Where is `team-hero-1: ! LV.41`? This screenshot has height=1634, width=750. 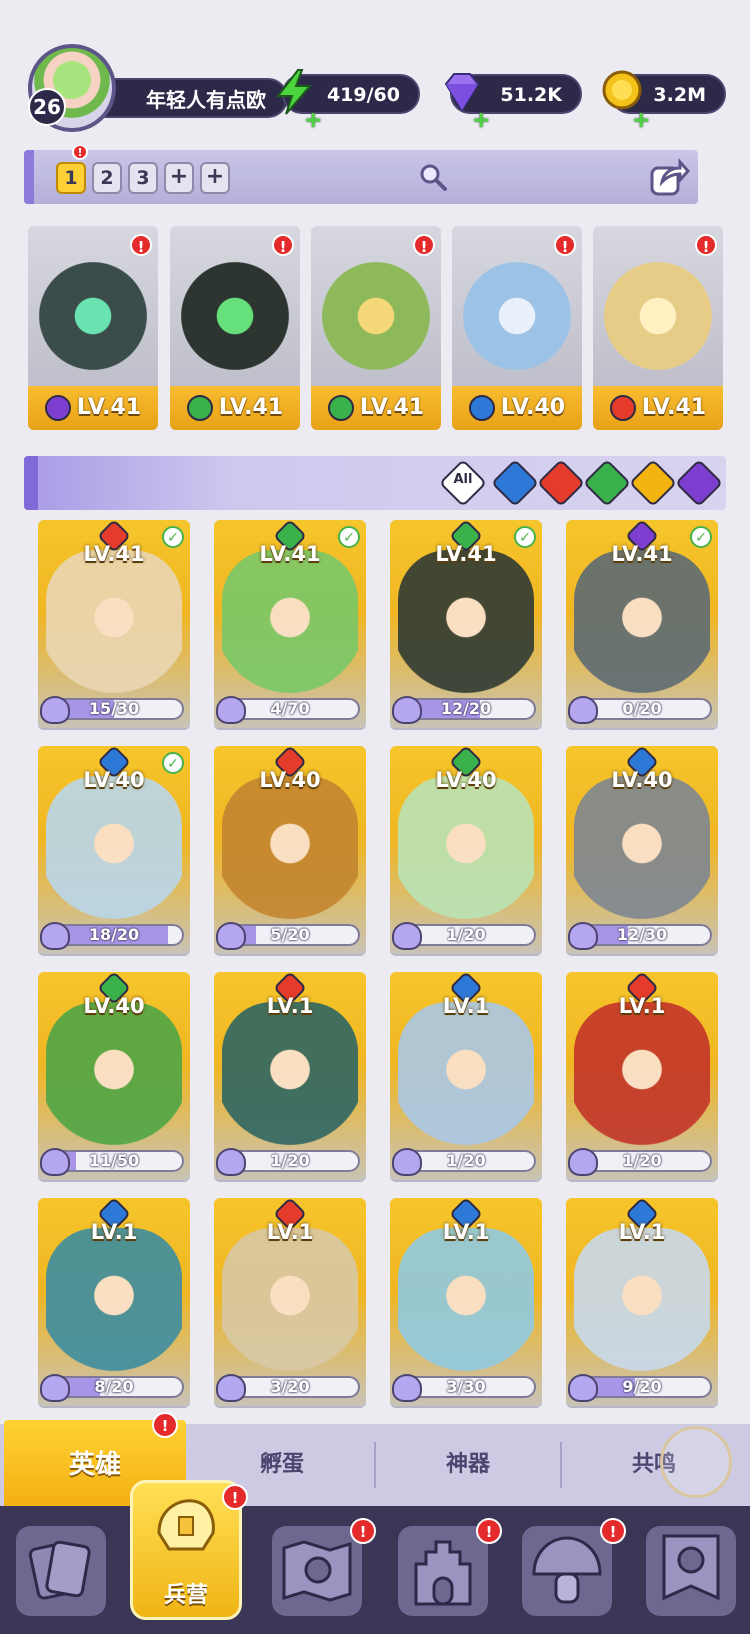
team-hero-1: ! LV.41 is located at coordinates (93, 328).